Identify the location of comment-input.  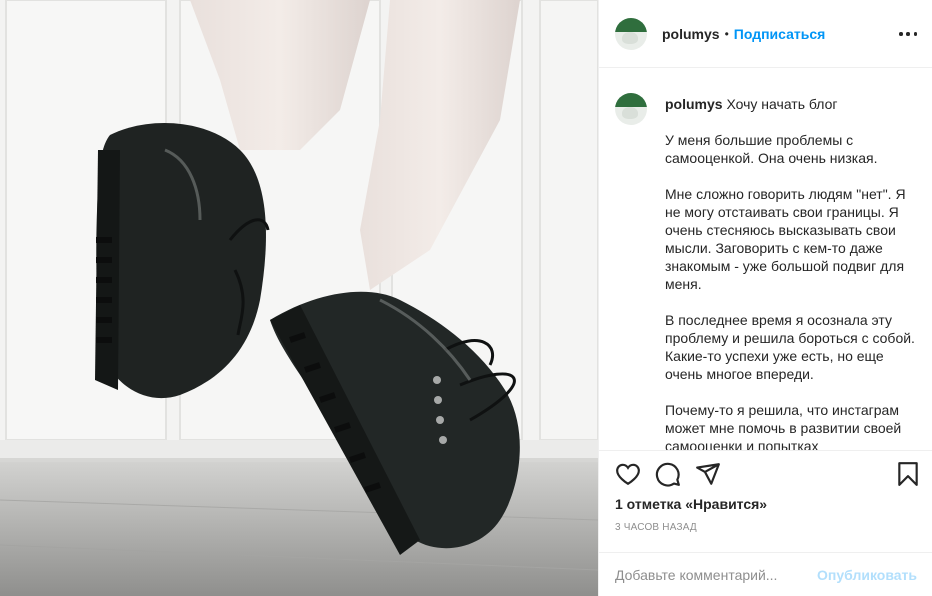
(716, 575).